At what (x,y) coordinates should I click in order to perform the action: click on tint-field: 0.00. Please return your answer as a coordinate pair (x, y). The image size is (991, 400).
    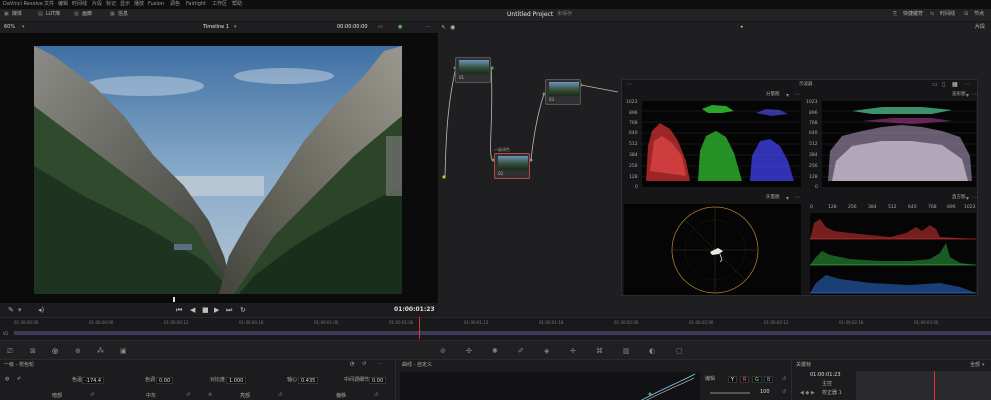
    Looking at the image, I should click on (165, 380).